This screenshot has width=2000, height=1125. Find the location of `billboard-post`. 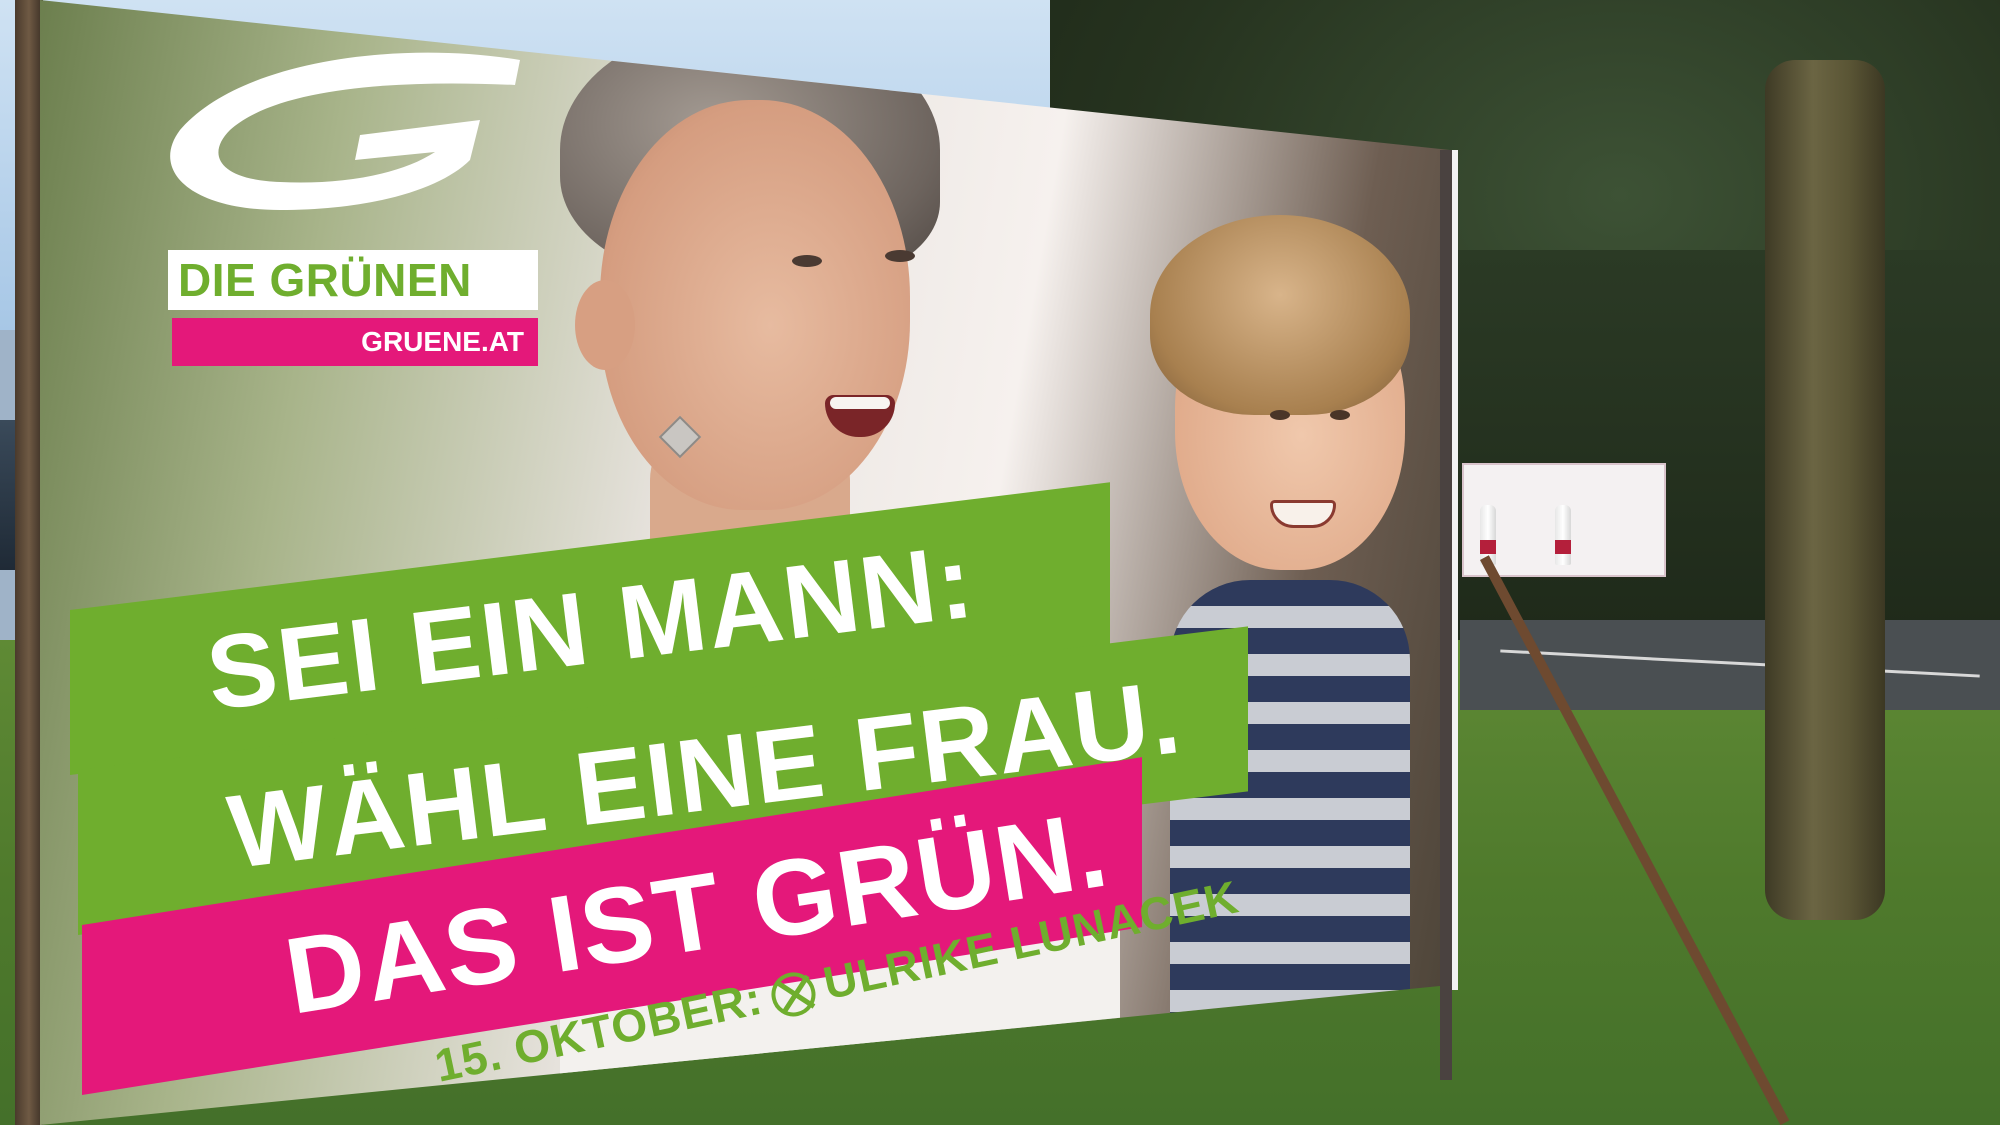

billboard-post is located at coordinates (1446, 615).